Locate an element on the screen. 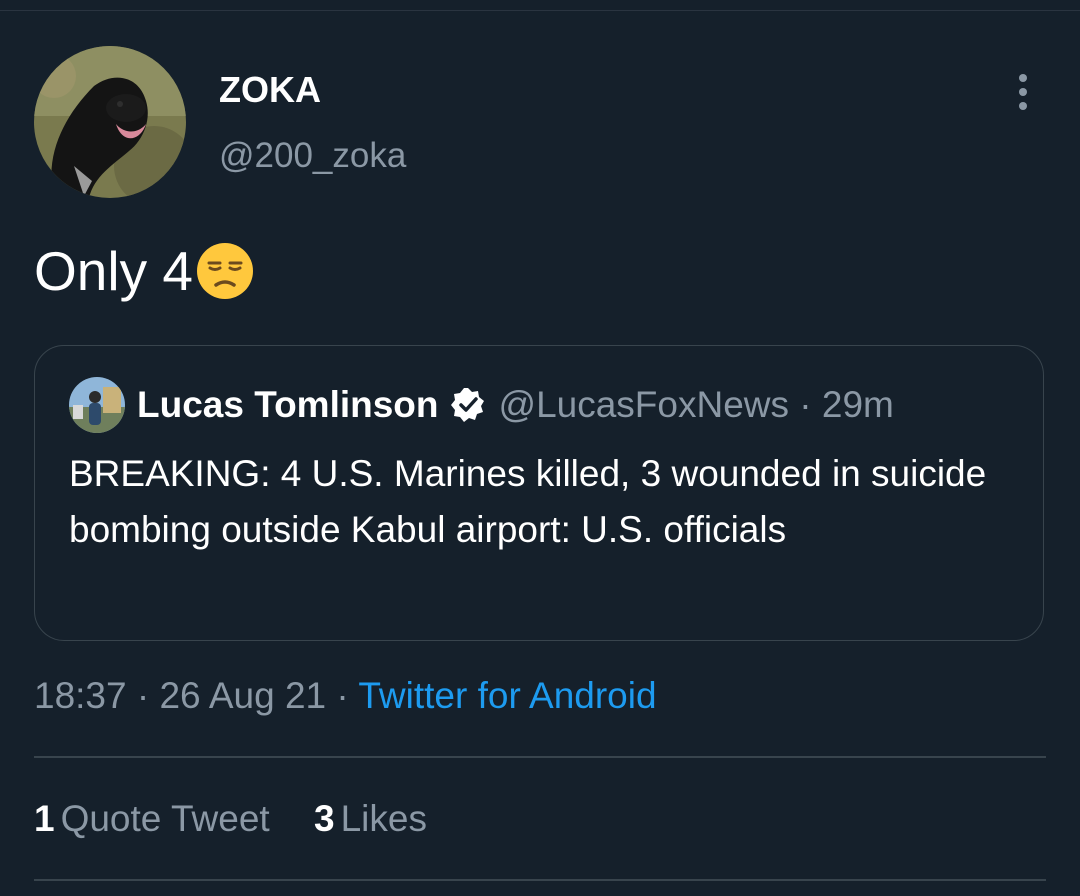 The height and width of the screenshot is (896, 1080). tweet-source-link: Twitter for Android is located at coordinates (507, 695).